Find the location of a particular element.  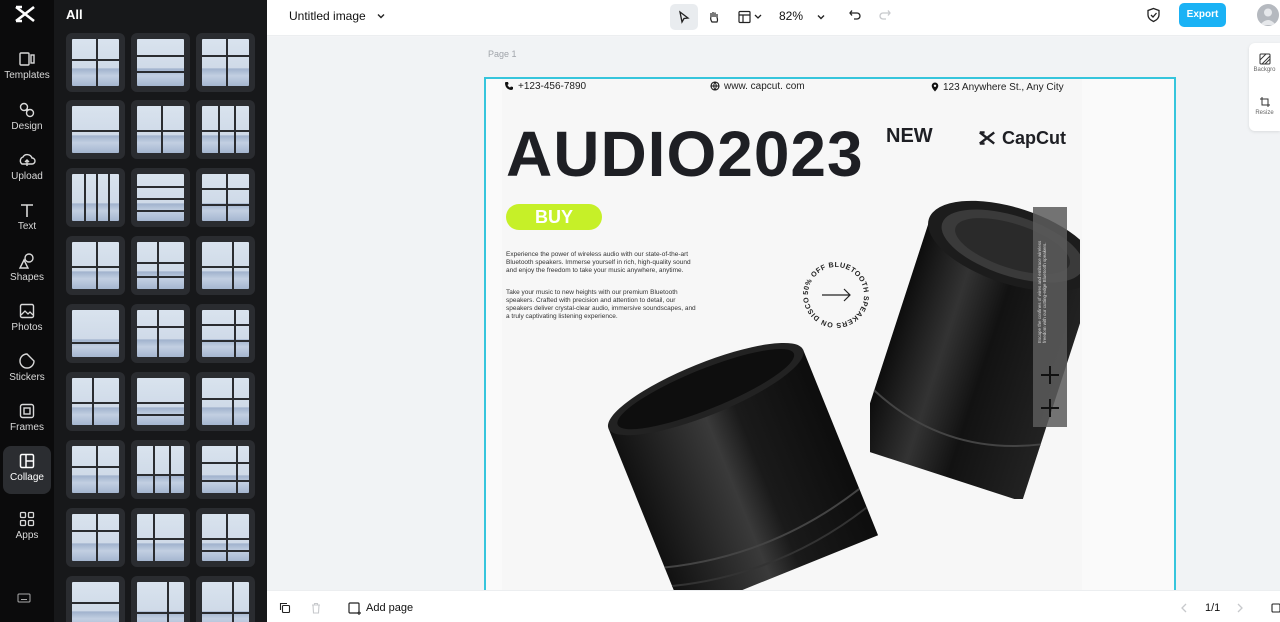

phone-text: +123-456-7890 is located at coordinates (545, 86).